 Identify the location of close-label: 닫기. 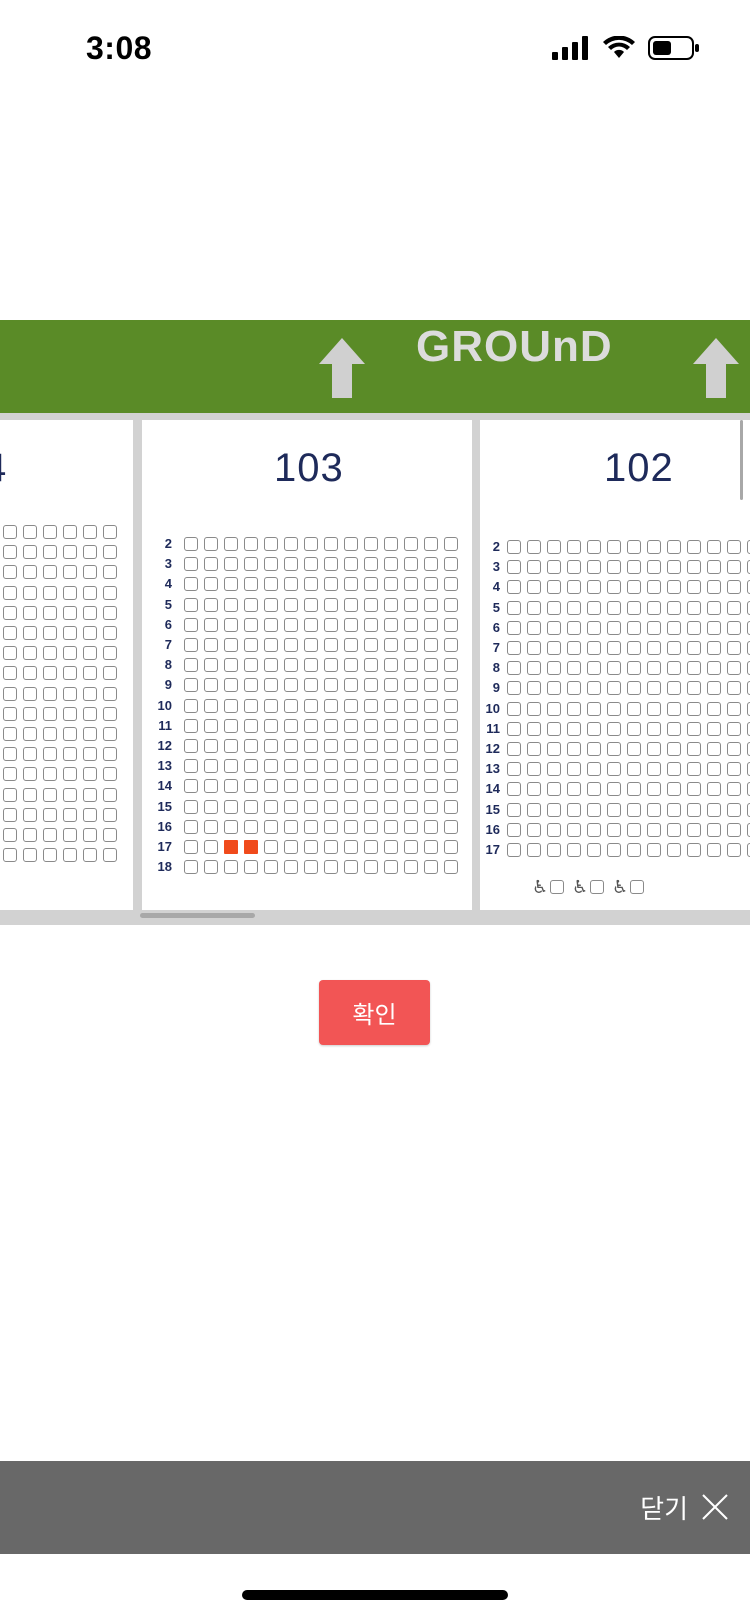
(664, 1507).